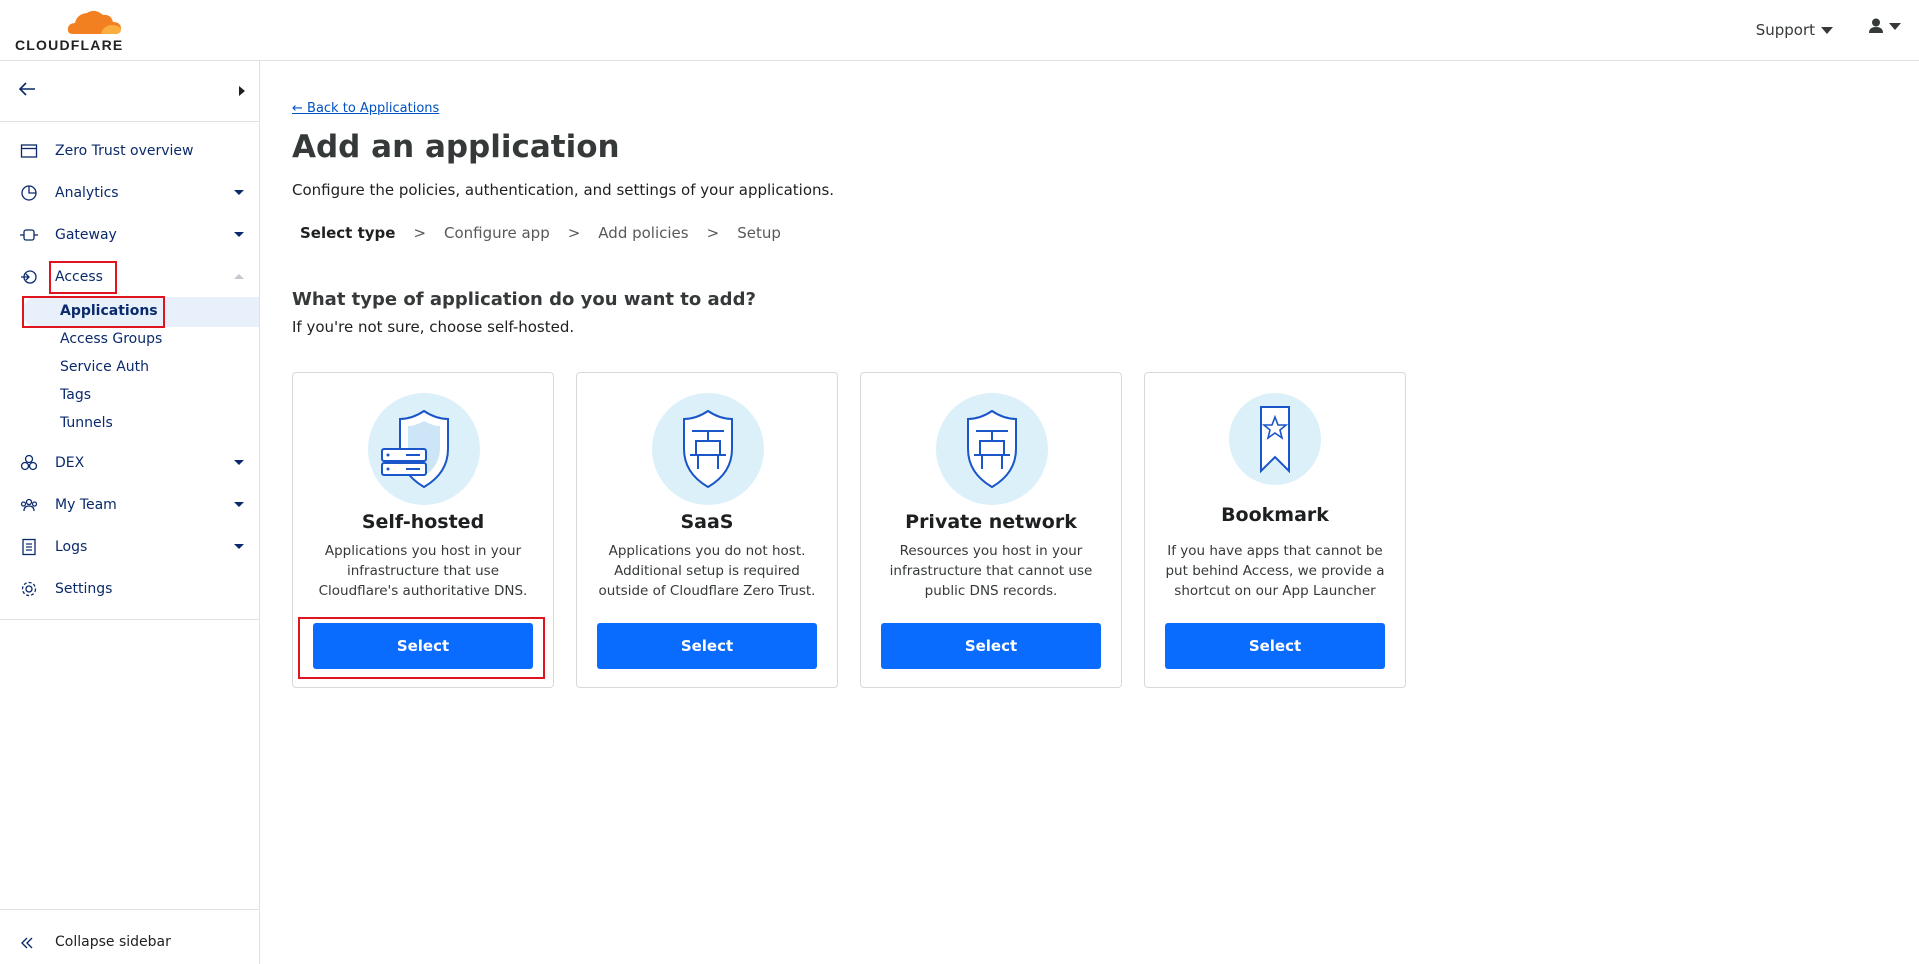 Image resolution: width=1919 pixels, height=964 pixels. Describe the element at coordinates (124, 151) in the screenshot. I see `sidebar-item-label: Zero Trust overview` at that location.